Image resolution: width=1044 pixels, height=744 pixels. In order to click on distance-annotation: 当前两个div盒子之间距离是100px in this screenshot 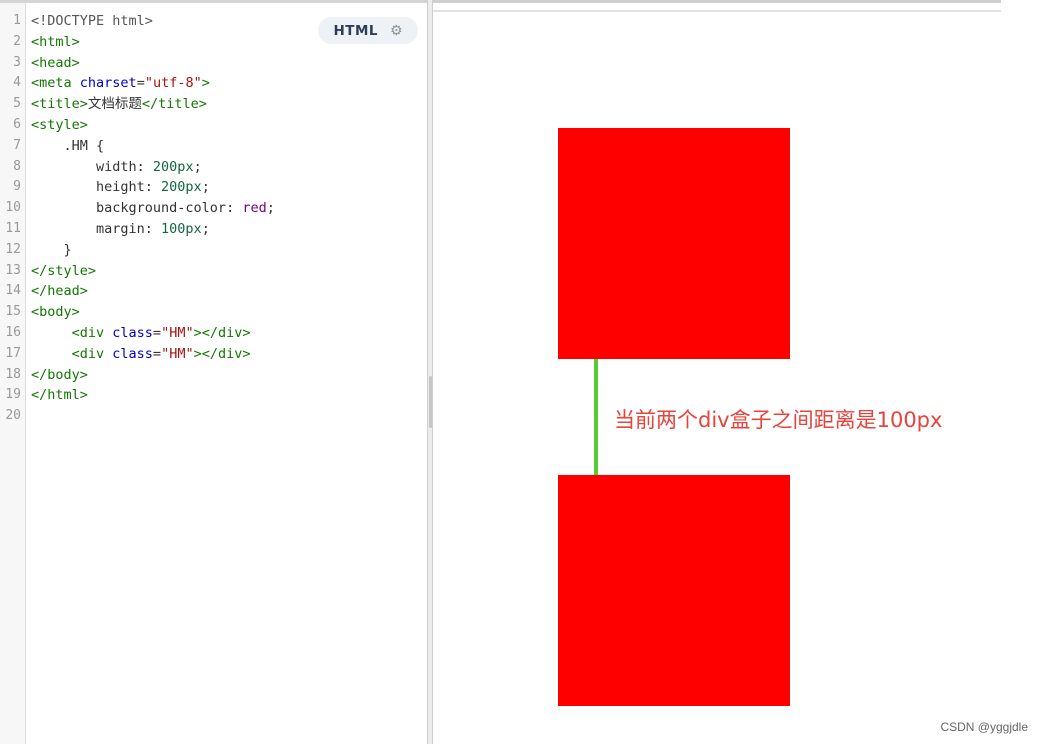, I will do `click(778, 420)`.